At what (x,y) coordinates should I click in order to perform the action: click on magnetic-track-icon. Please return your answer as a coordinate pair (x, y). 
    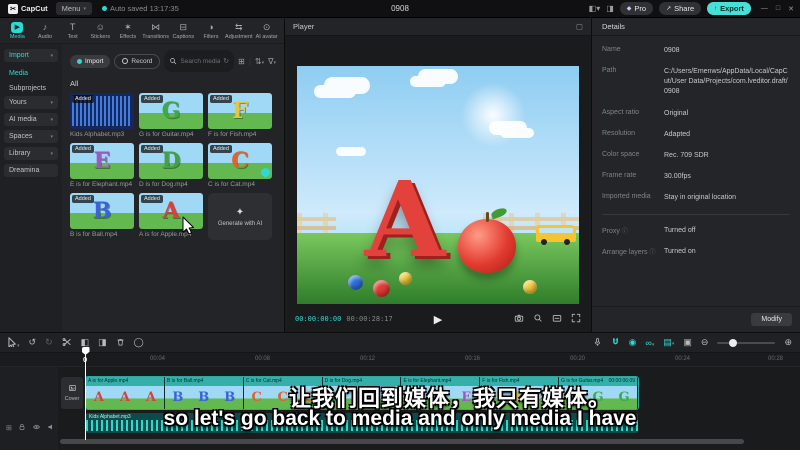
    Looking at the image, I should click on (615, 343).